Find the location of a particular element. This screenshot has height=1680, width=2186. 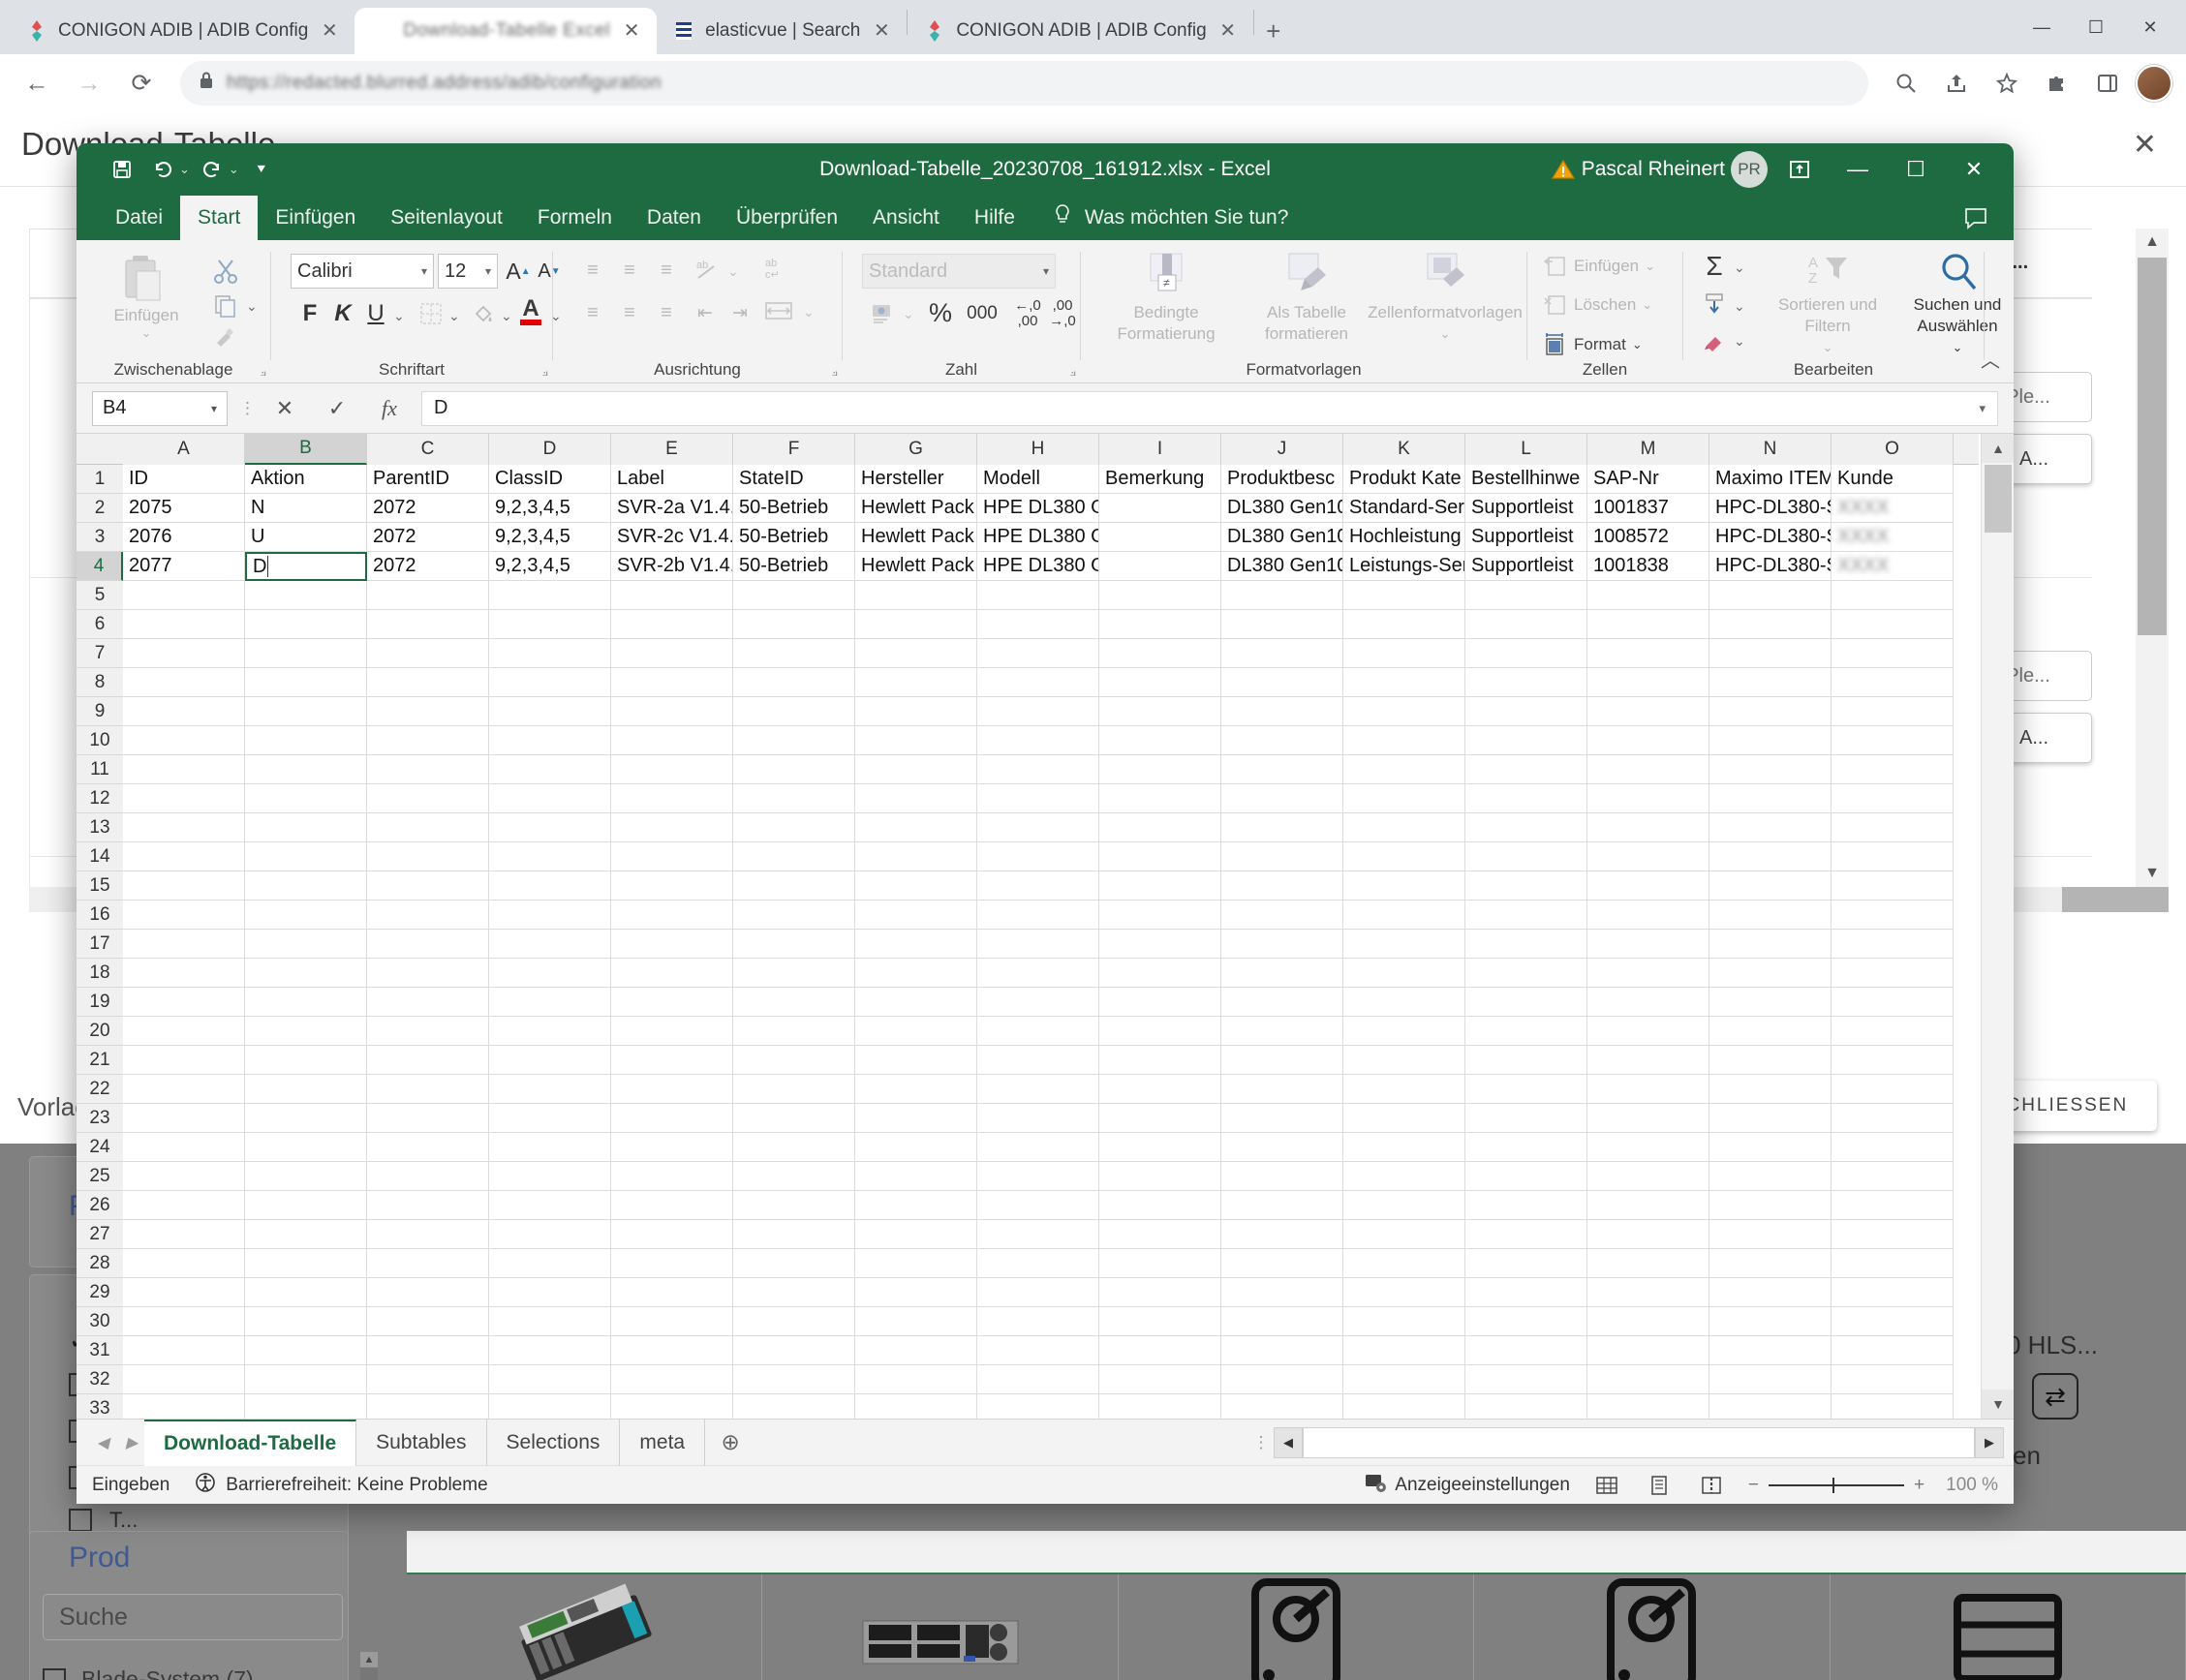

cell-B15 is located at coordinates (306, 886).